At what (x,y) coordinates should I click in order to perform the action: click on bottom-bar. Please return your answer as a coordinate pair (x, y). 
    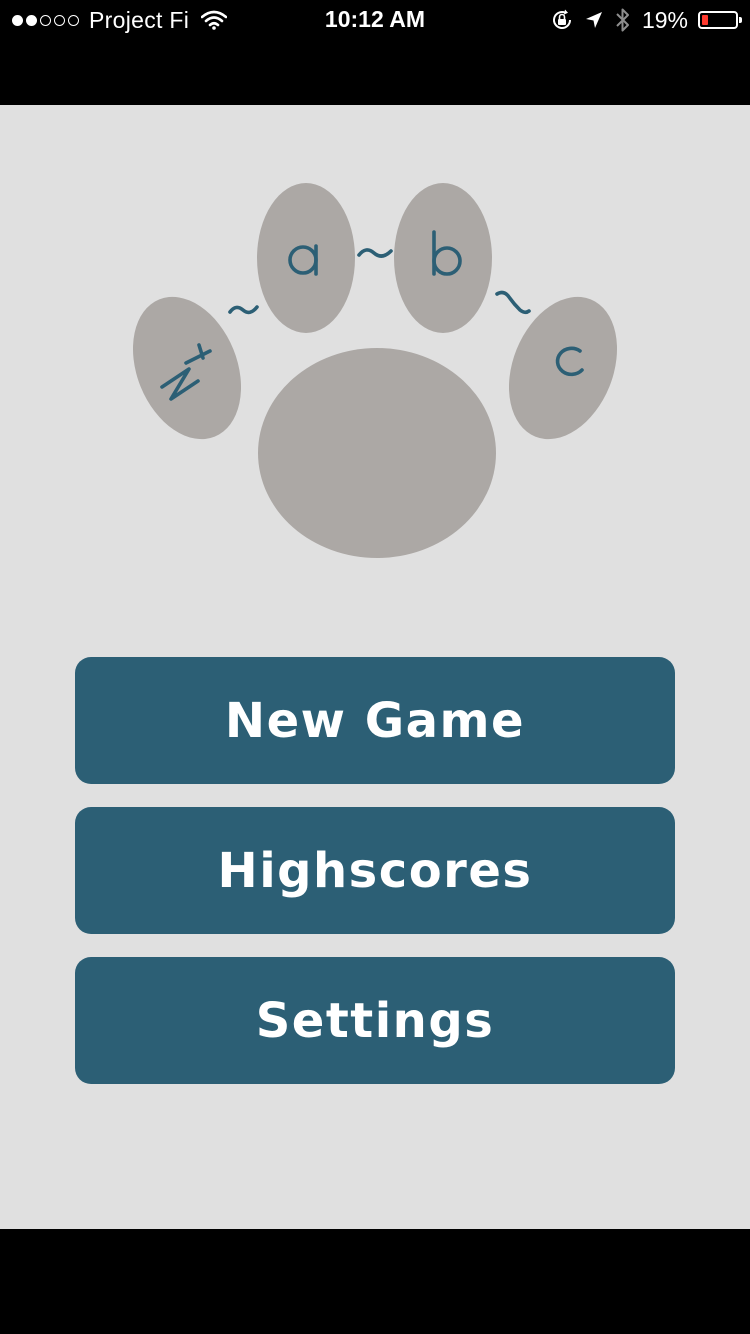
    Looking at the image, I should click on (375, 1281).